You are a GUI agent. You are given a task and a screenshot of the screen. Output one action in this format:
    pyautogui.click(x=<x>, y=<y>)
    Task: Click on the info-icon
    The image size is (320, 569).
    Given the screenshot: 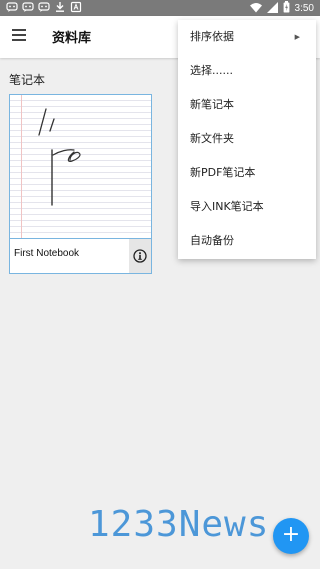 What is the action you would take?
    pyautogui.click(x=140, y=256)
    